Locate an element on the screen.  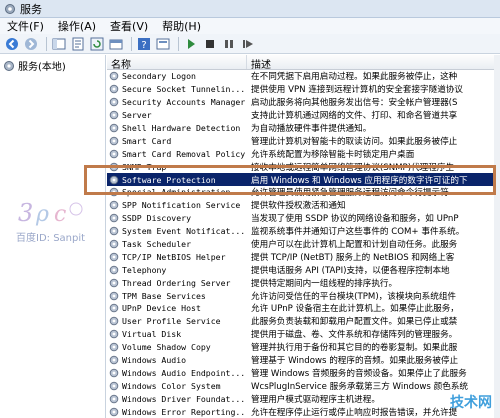
service-row: Virtual Disk 提供用于磁盘、卷、文件系统和存储阵列的管理服务。 is located at coordinates (303, 334).